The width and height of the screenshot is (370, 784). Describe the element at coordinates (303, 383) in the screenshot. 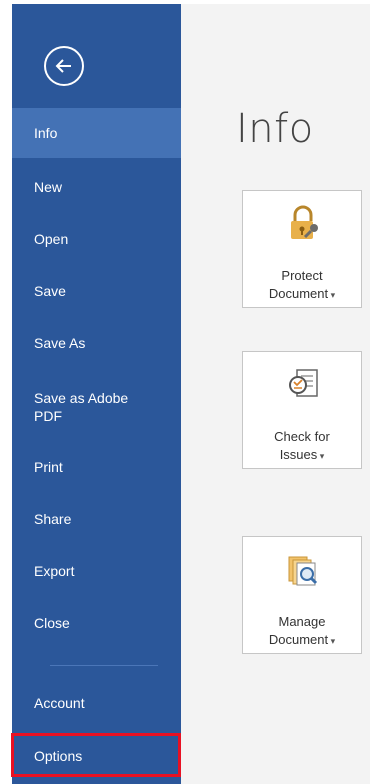

I see `inspect-document-icon` at that location.